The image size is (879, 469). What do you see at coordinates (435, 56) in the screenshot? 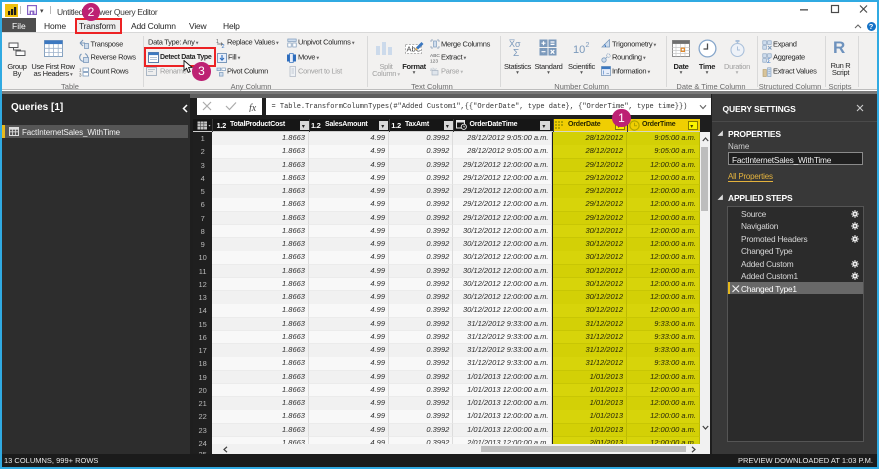
I see `svg-text: ABC` at bounding box center [435, 56].